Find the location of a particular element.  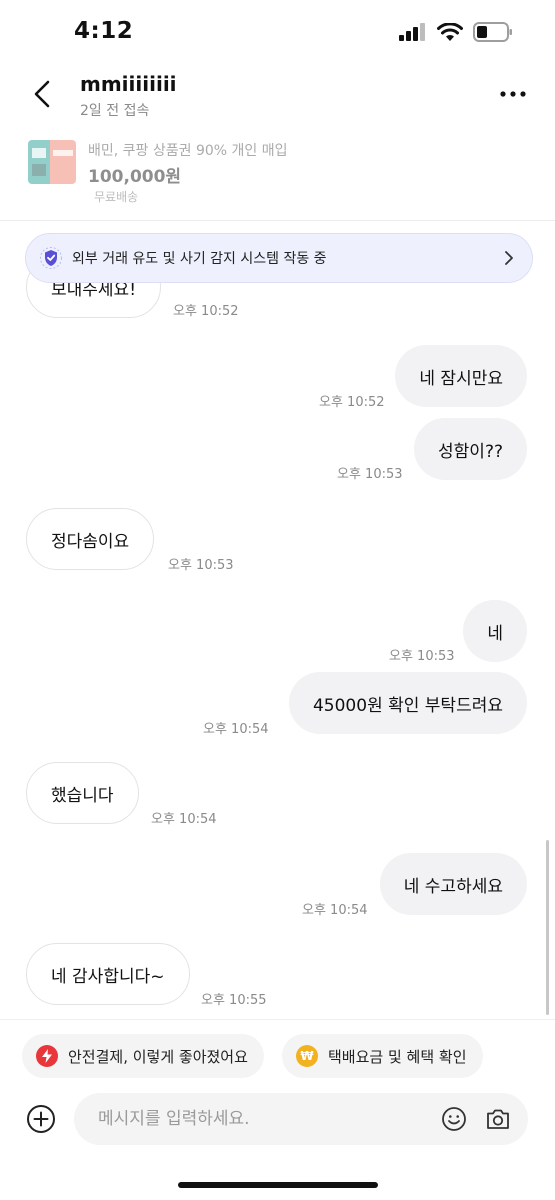

status-icons is located at coordinates (456, 32).